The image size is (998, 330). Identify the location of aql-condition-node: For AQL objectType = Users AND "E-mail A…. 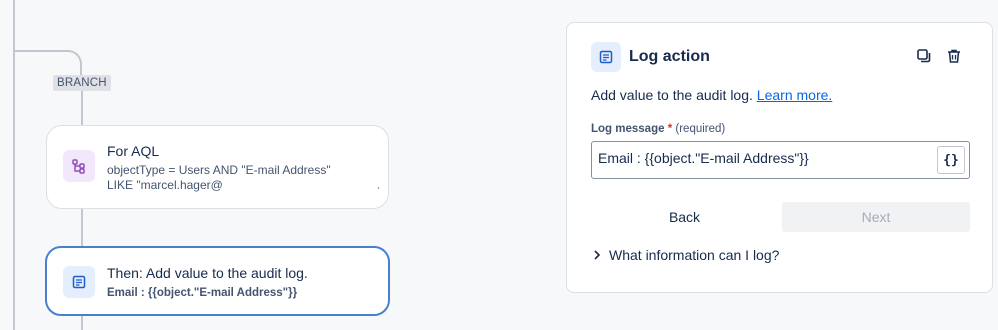
(217, 167).